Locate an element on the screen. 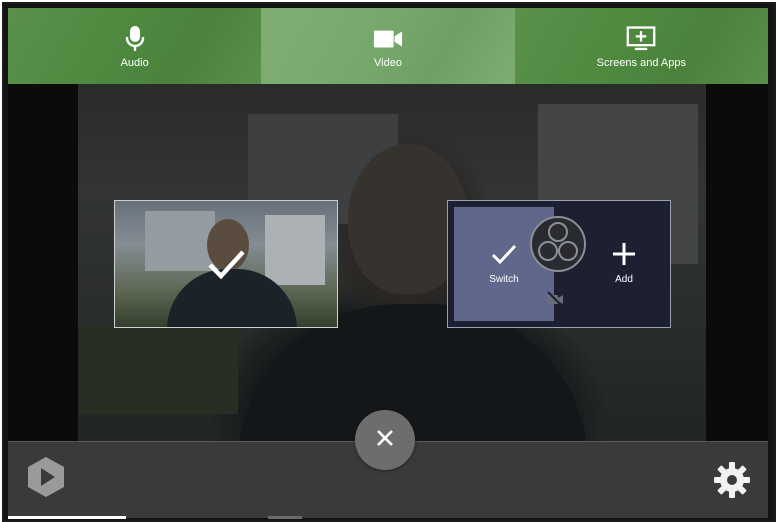  obs-logo-icon is located at coordinates (558, 244).